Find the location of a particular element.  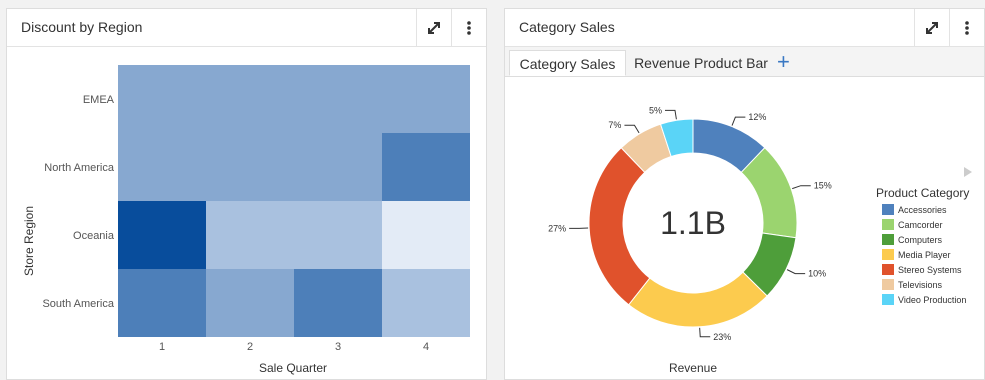

slice-value-label: 27% is located at coordinates (557, 228).